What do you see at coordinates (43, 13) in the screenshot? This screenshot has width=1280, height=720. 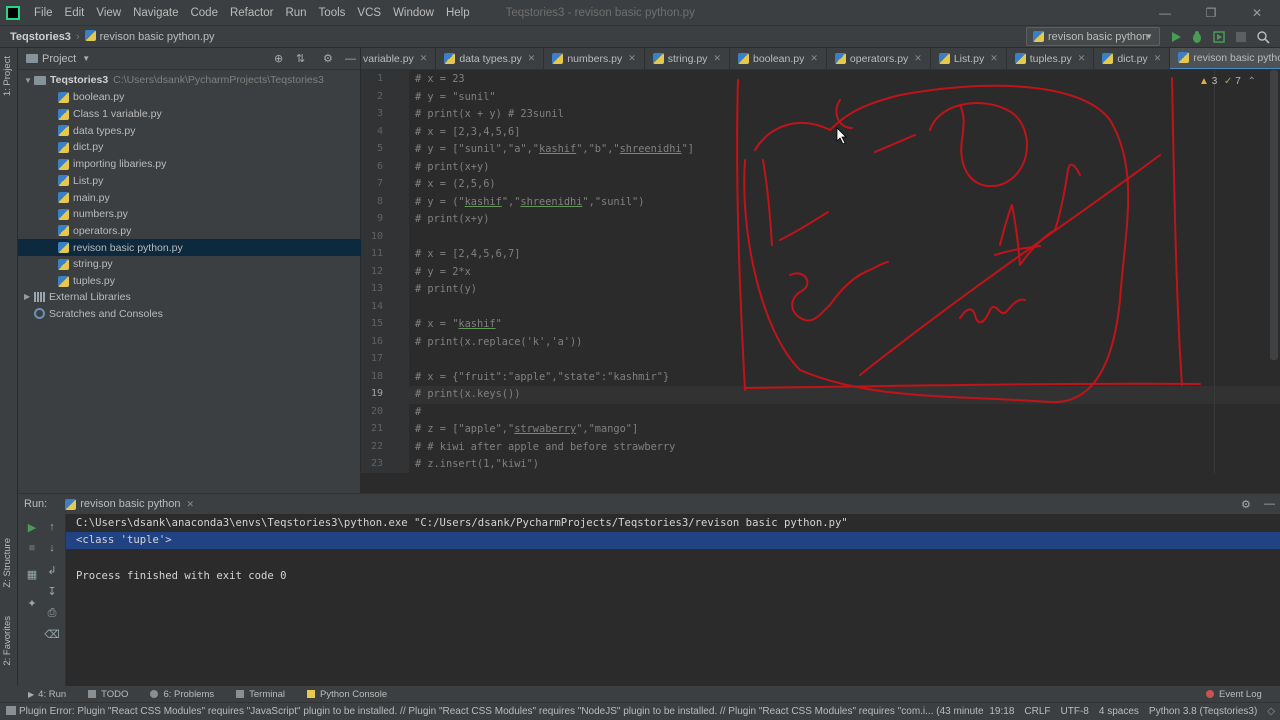 I see `menu-file: File` at bounding box center [43, 13].